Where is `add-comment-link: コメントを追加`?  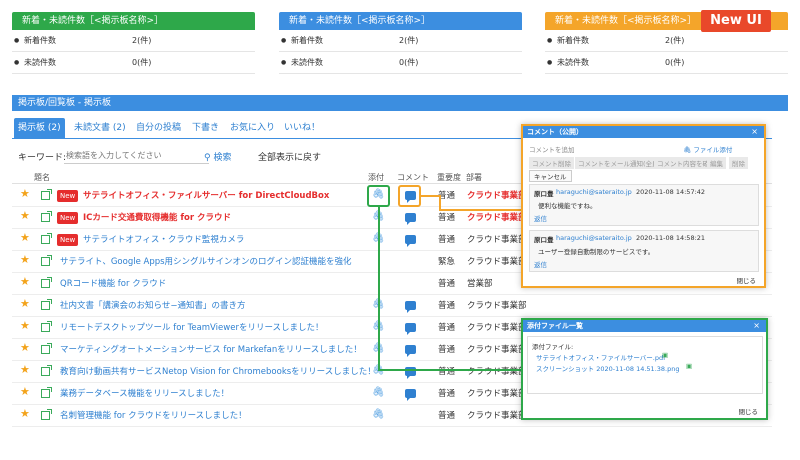
add-comment-link: コメントを追加 is located at coordinates (552, 149).